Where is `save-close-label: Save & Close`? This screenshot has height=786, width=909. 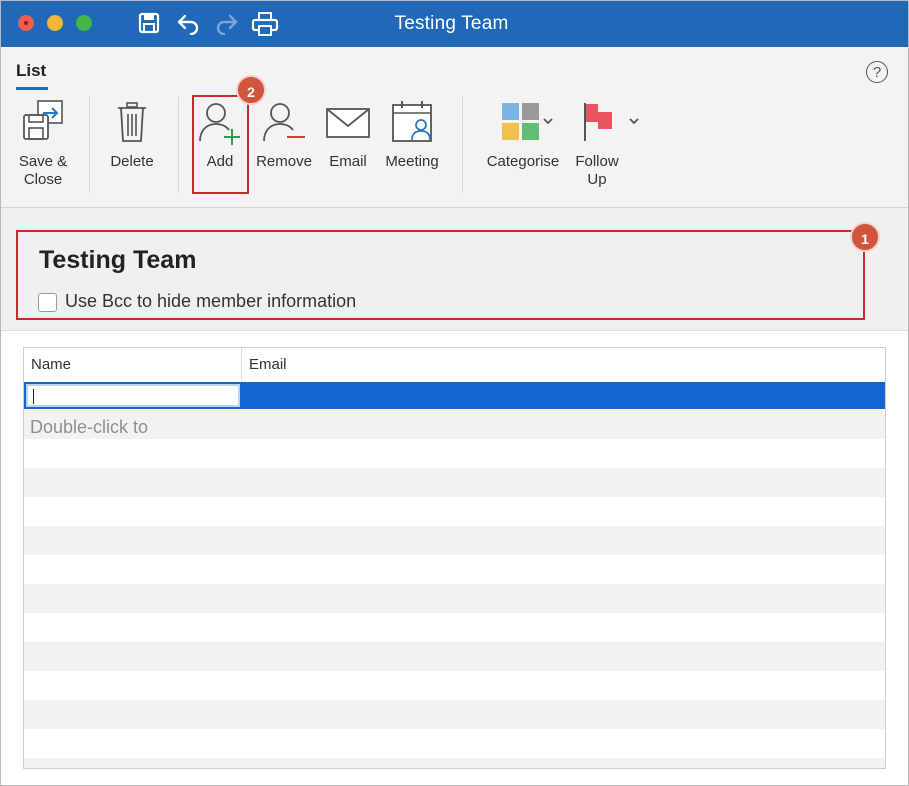 save-close-label: Save & Close is located at coordinates (43, 170).